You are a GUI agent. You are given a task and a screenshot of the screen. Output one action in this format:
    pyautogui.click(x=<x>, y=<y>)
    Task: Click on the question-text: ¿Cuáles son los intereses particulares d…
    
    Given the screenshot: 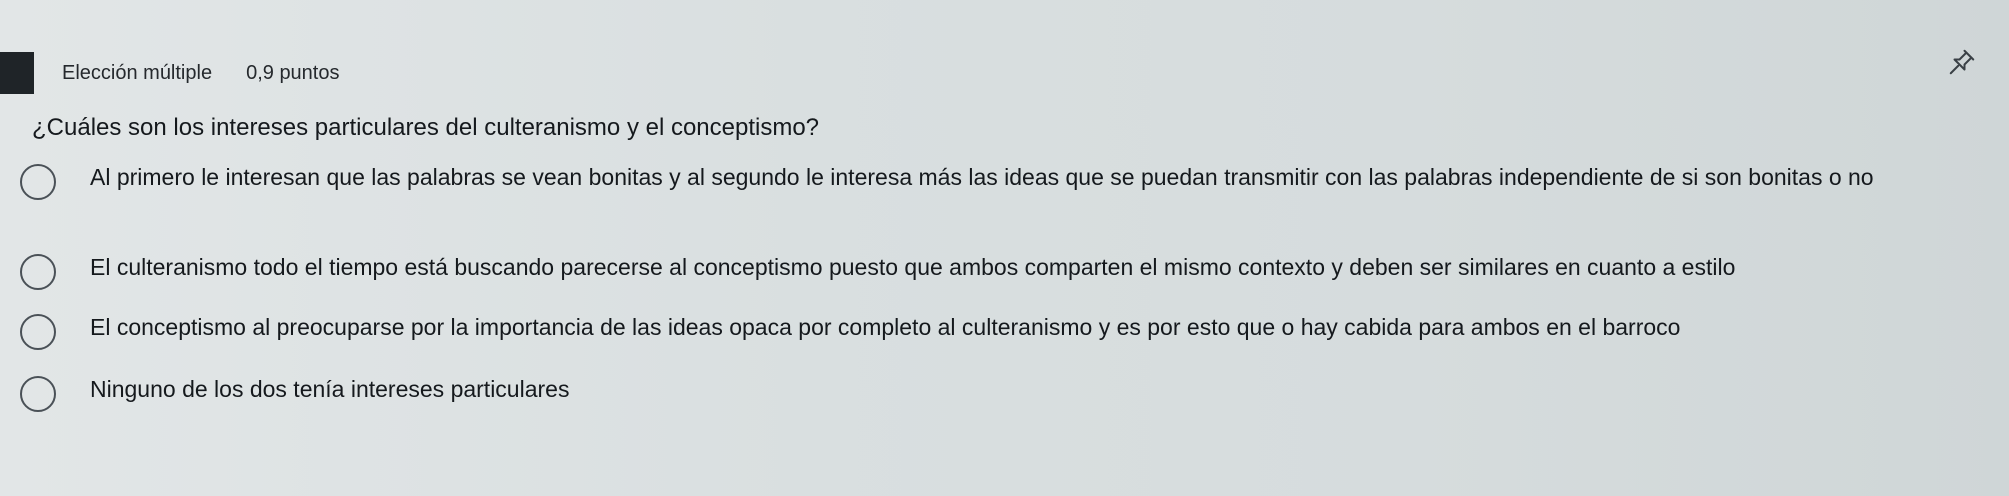 What is the action you would take?
    pyautogui.click(x=426, y=127)
    